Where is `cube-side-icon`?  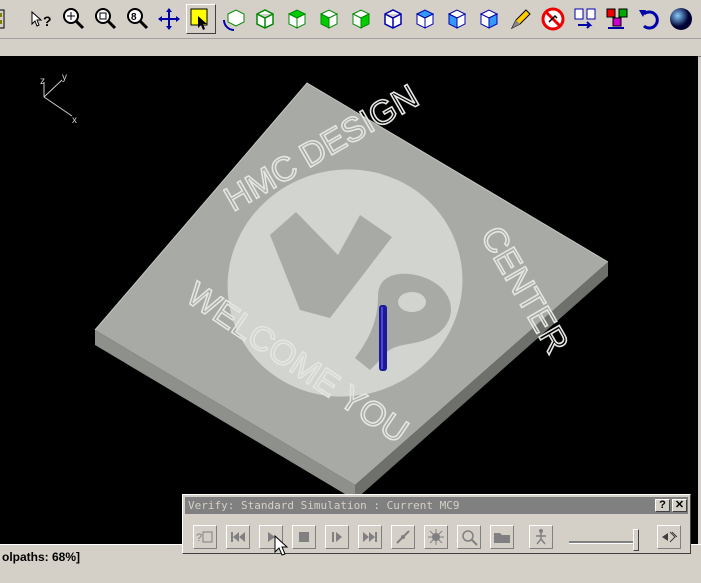 cube-side-icon is located at coordinates (361, 19).